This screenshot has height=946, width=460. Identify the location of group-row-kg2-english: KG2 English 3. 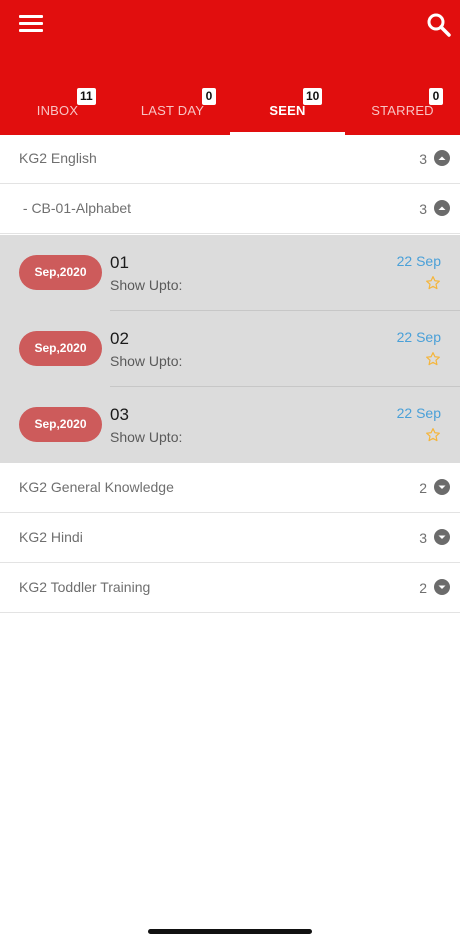
(230, 159).